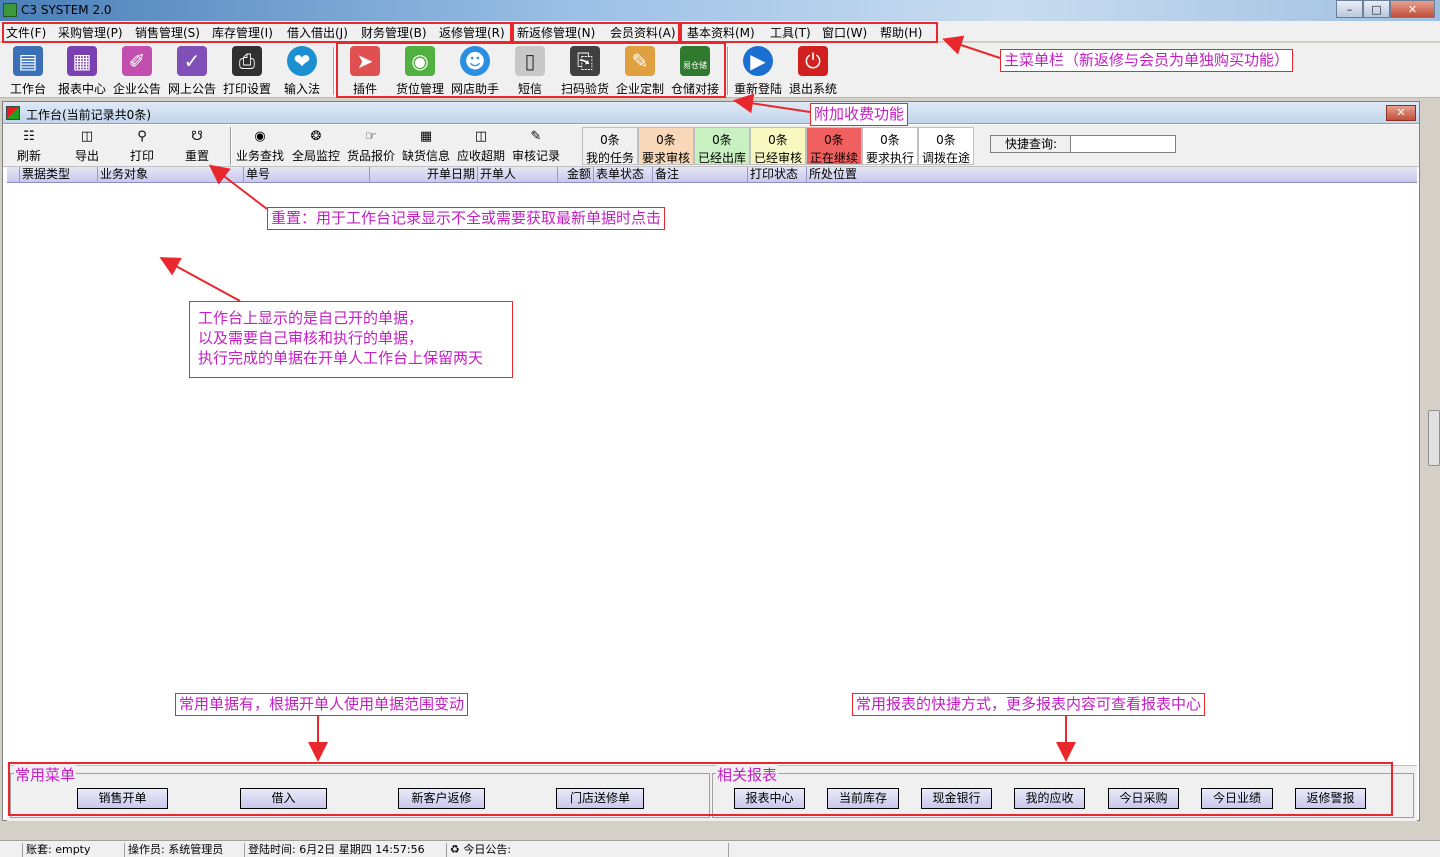 The image size is (1440, 857). Describe the element at coordinates (122, 175) in the screenshot. I see `column-business-object: 业务对象` at that location.